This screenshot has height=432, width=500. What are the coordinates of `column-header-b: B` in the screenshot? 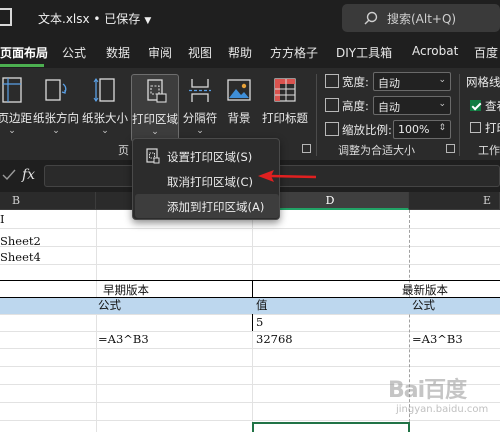 It's located at (48, 201).